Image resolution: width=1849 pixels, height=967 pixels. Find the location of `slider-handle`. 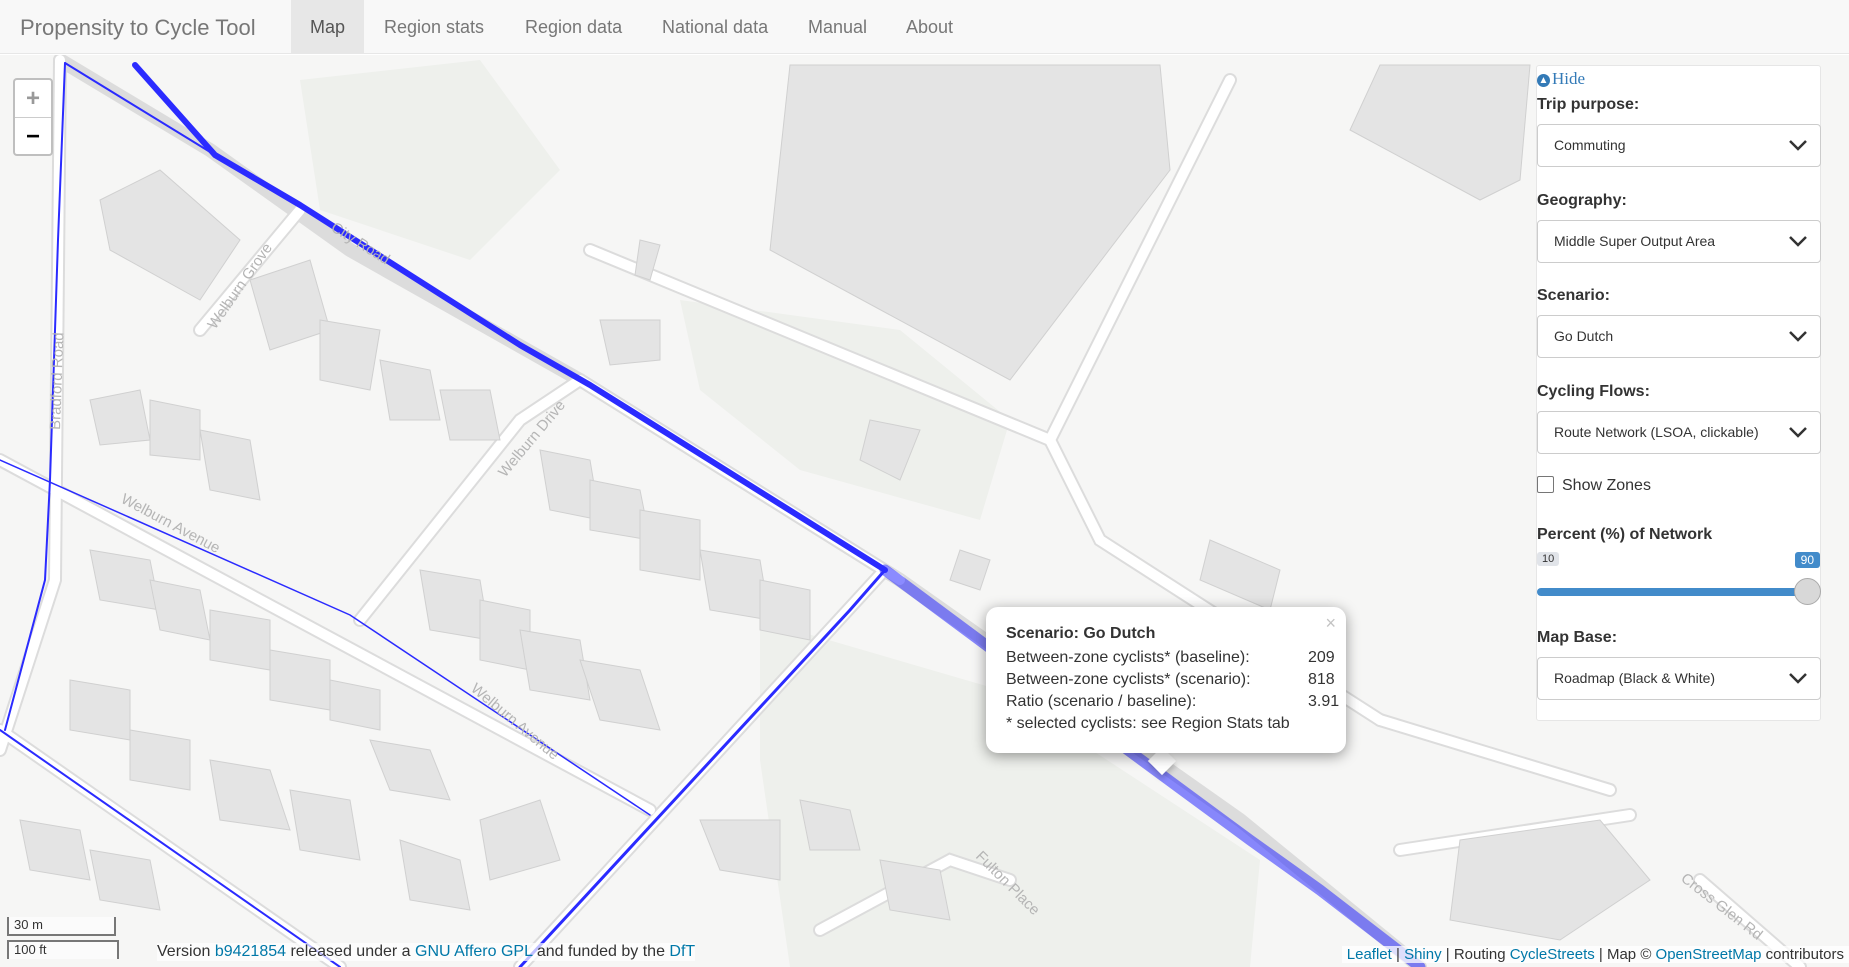

slider-handle is located at coordinates (1807, 591).